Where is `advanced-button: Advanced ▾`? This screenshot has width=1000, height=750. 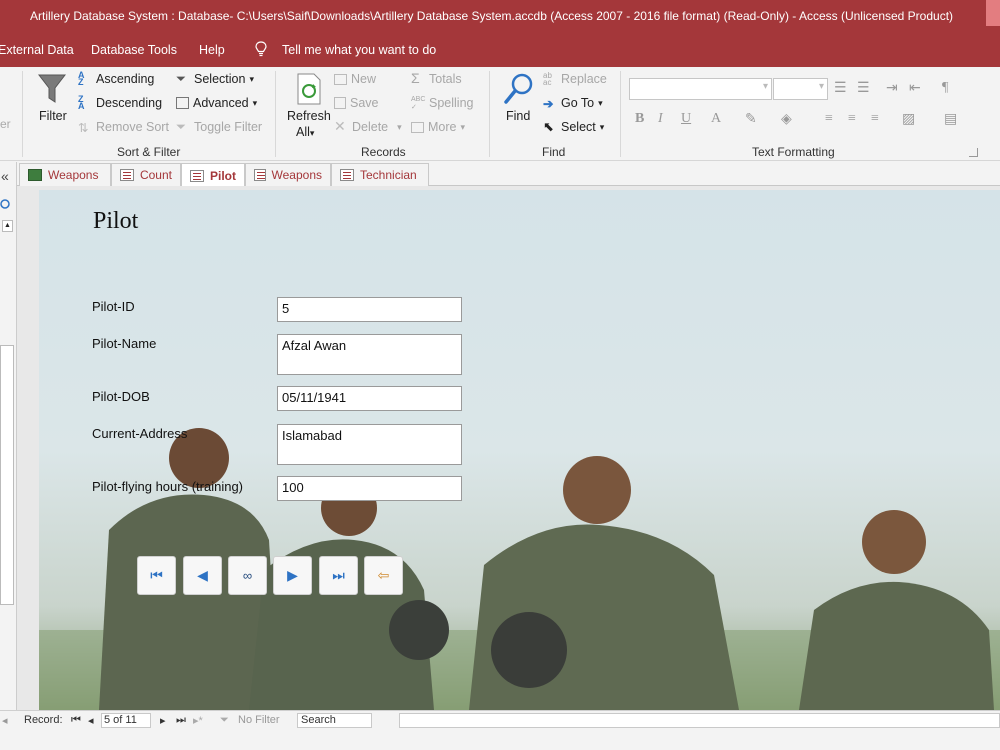 advanced-button: Advanced ▾ is located at coordinates (216, 103).